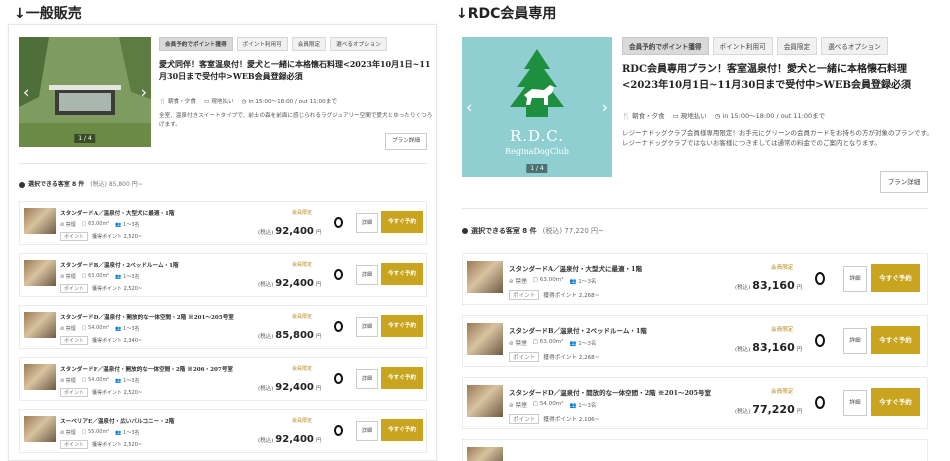 The image size is (950, 461). I want to click on room-price: (税込) 85,800 円, so click(290, 335).